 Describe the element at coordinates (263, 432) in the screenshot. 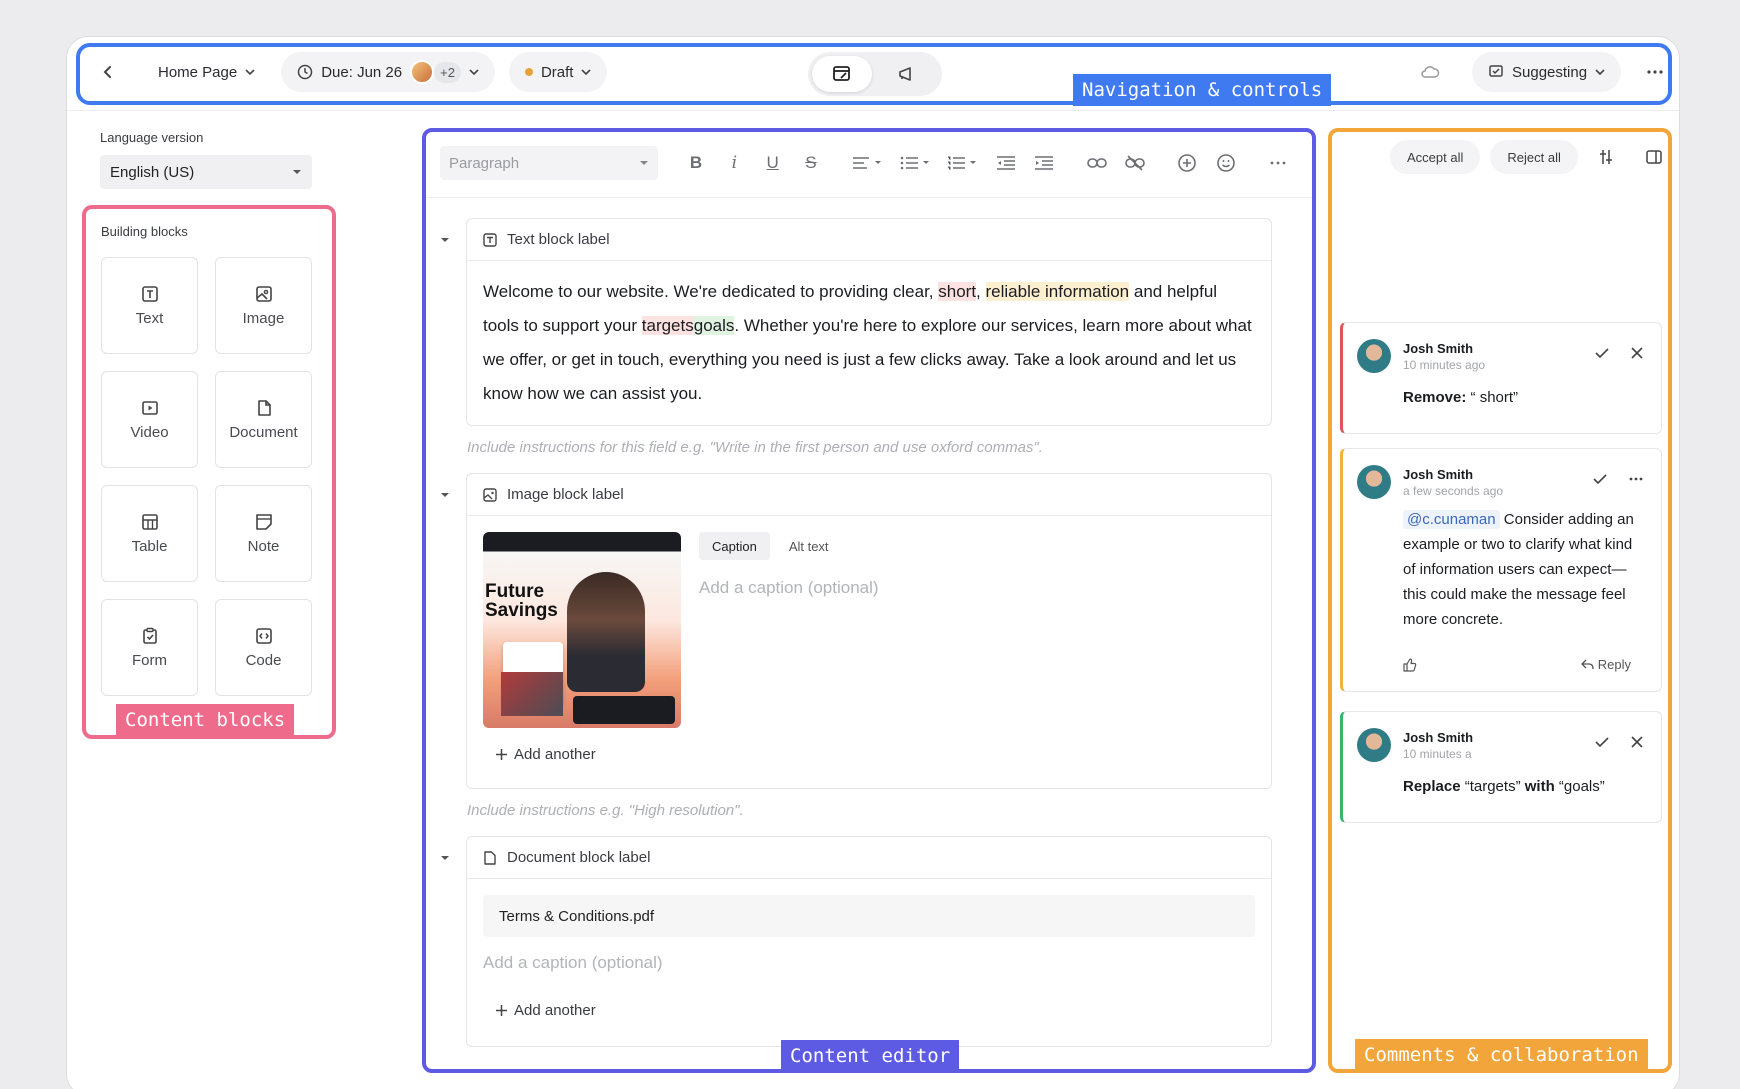

I see `document-block-label: Document` at that location.